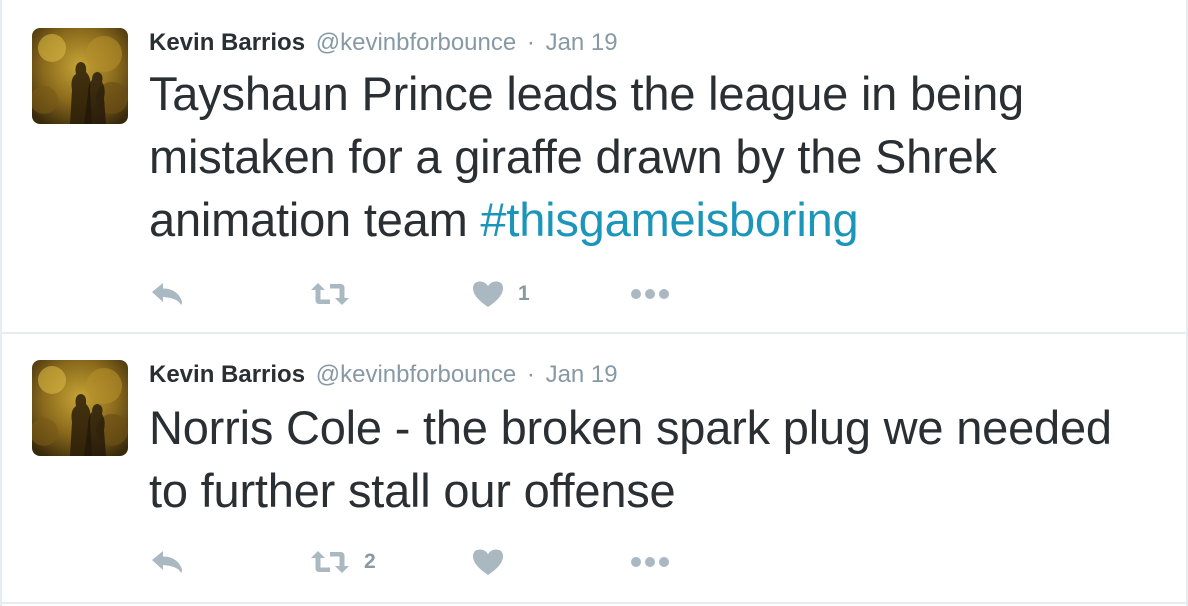  I want to click on like-button, so click(495, 562).